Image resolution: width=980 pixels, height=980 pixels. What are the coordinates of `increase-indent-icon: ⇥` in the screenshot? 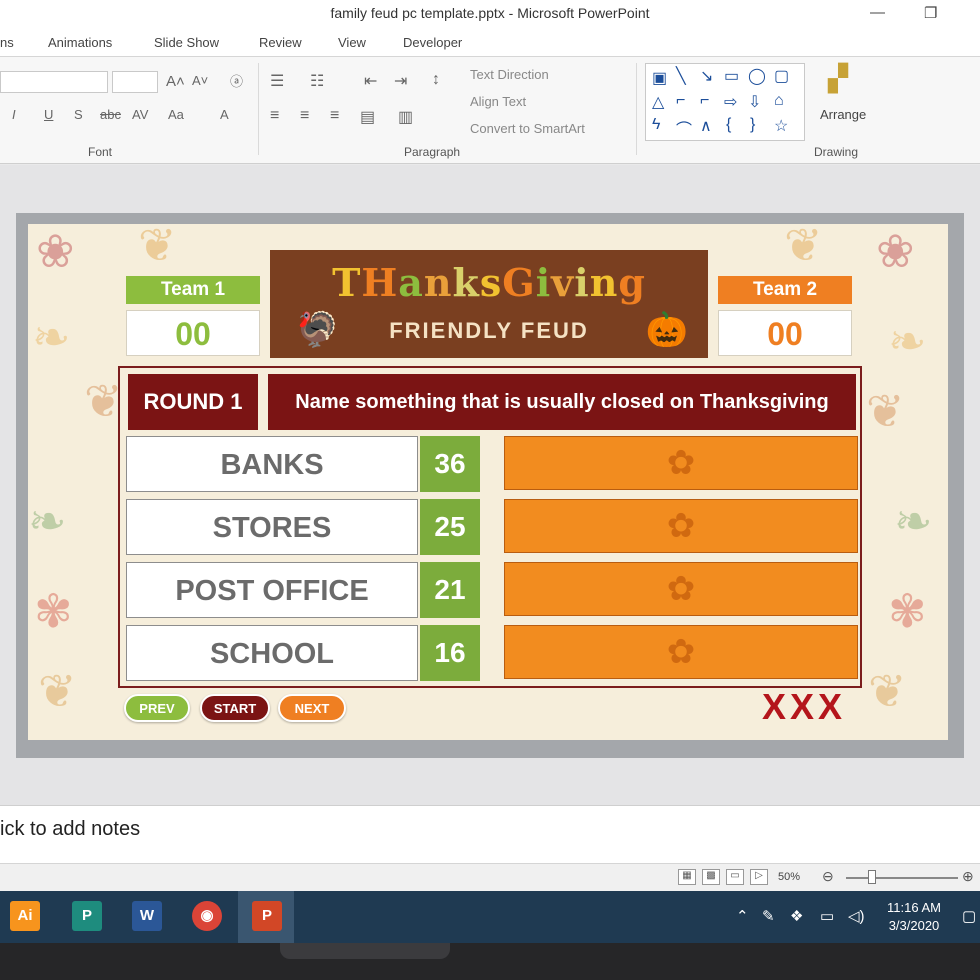 It's located at (400, 81).